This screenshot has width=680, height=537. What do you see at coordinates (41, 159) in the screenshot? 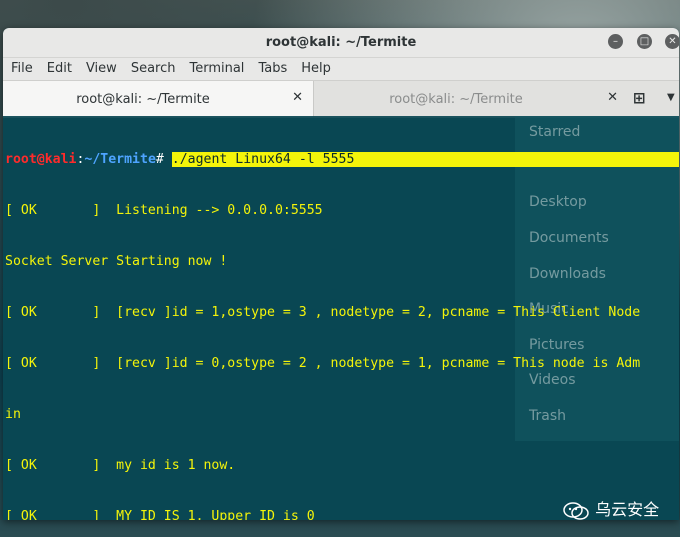
I see `prompt-user: root@kali` at bounding box center [41, 159].